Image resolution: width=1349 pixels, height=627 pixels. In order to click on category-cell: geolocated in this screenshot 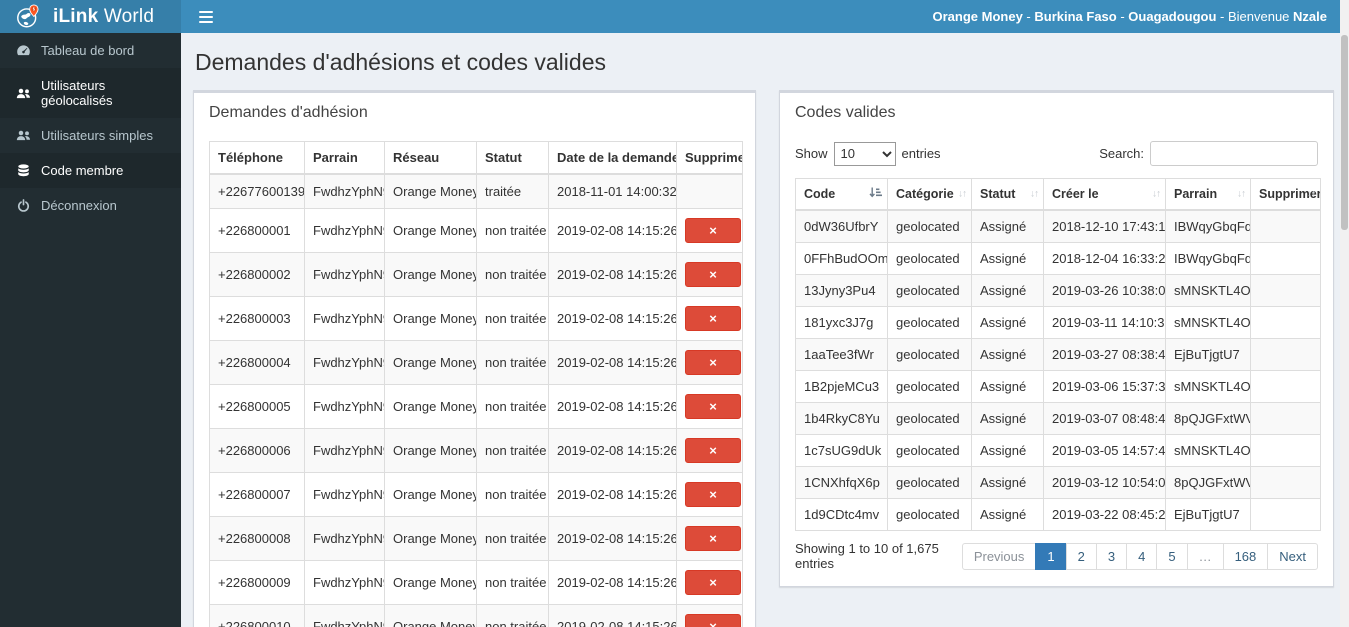, I will do `click(929, 322)`.